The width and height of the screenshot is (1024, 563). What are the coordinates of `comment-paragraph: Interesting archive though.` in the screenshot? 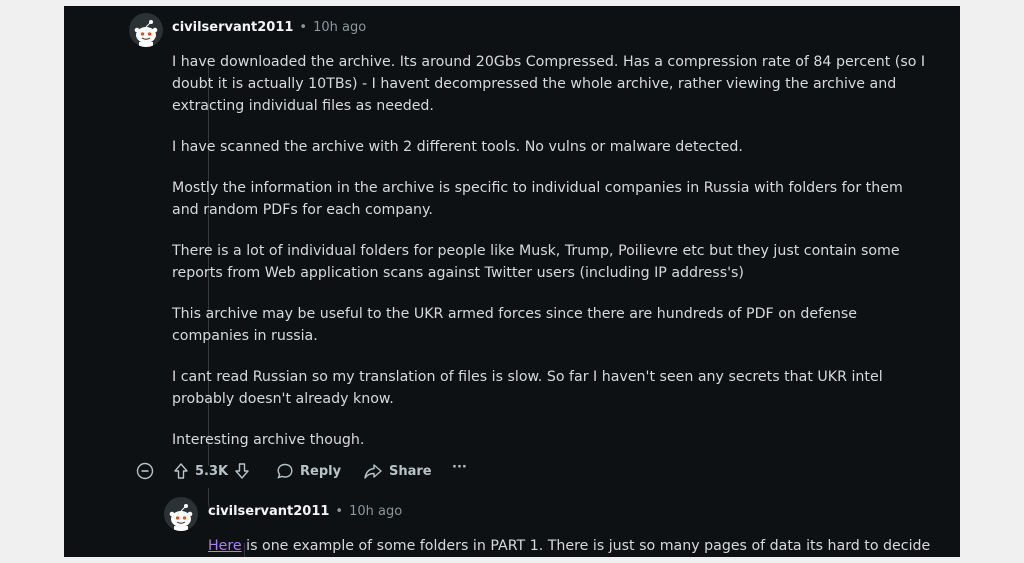 It's located at (268, 440).